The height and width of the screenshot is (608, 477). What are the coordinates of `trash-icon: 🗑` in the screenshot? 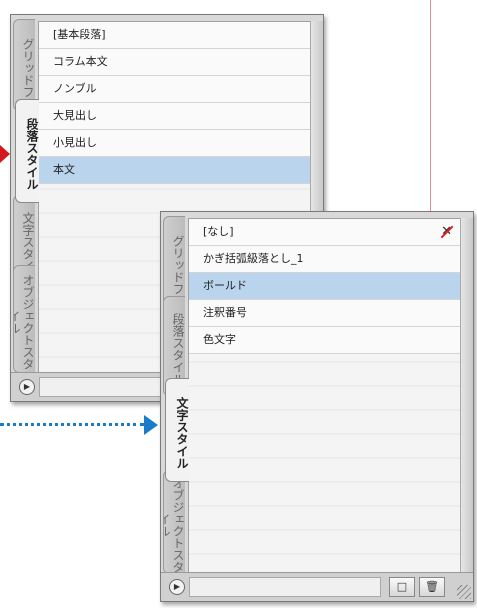 It's located at (432, 587).